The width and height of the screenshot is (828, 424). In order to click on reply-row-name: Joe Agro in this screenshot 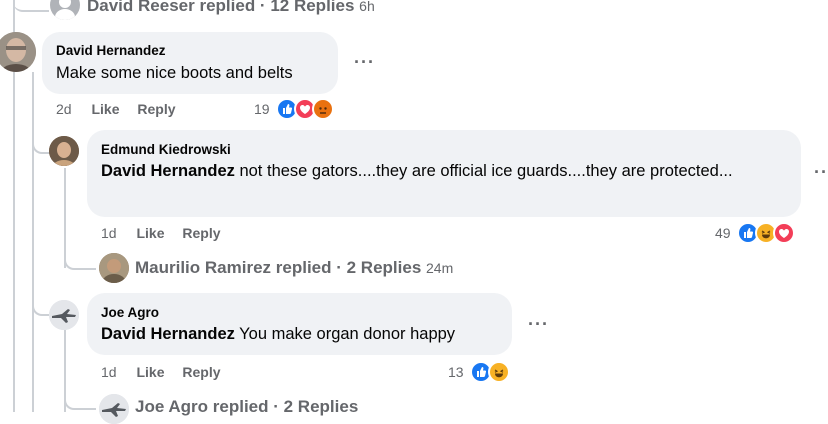, I will do `click(172, 406)`.